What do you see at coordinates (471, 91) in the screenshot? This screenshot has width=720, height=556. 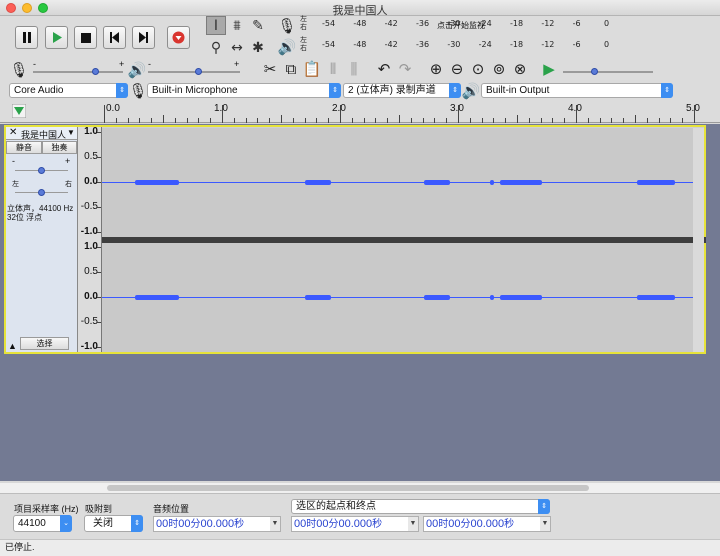 I see `speaker-icon: 🔊` at bounding box center [471, 91].